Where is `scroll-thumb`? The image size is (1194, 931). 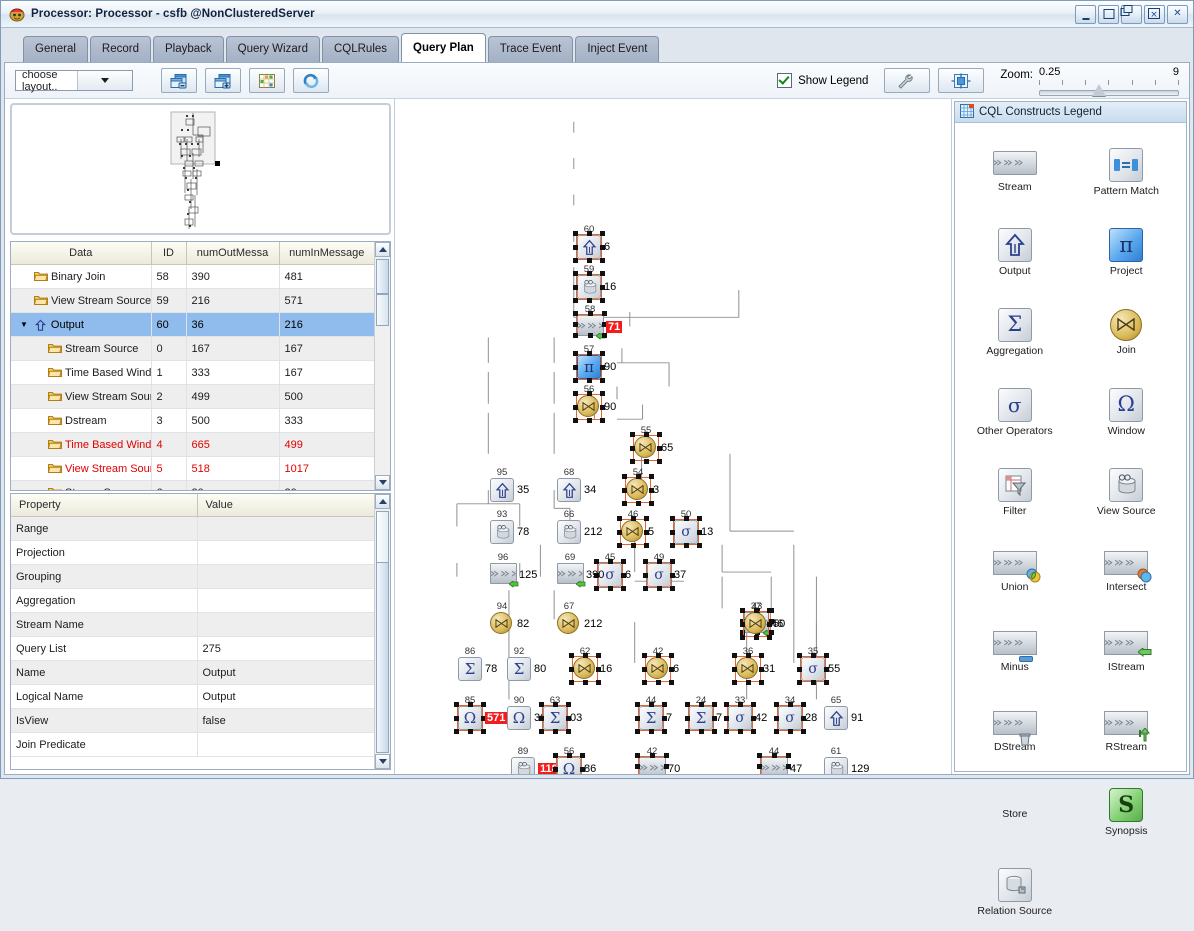
scroll-thumb is located at coordinates (382, 276).